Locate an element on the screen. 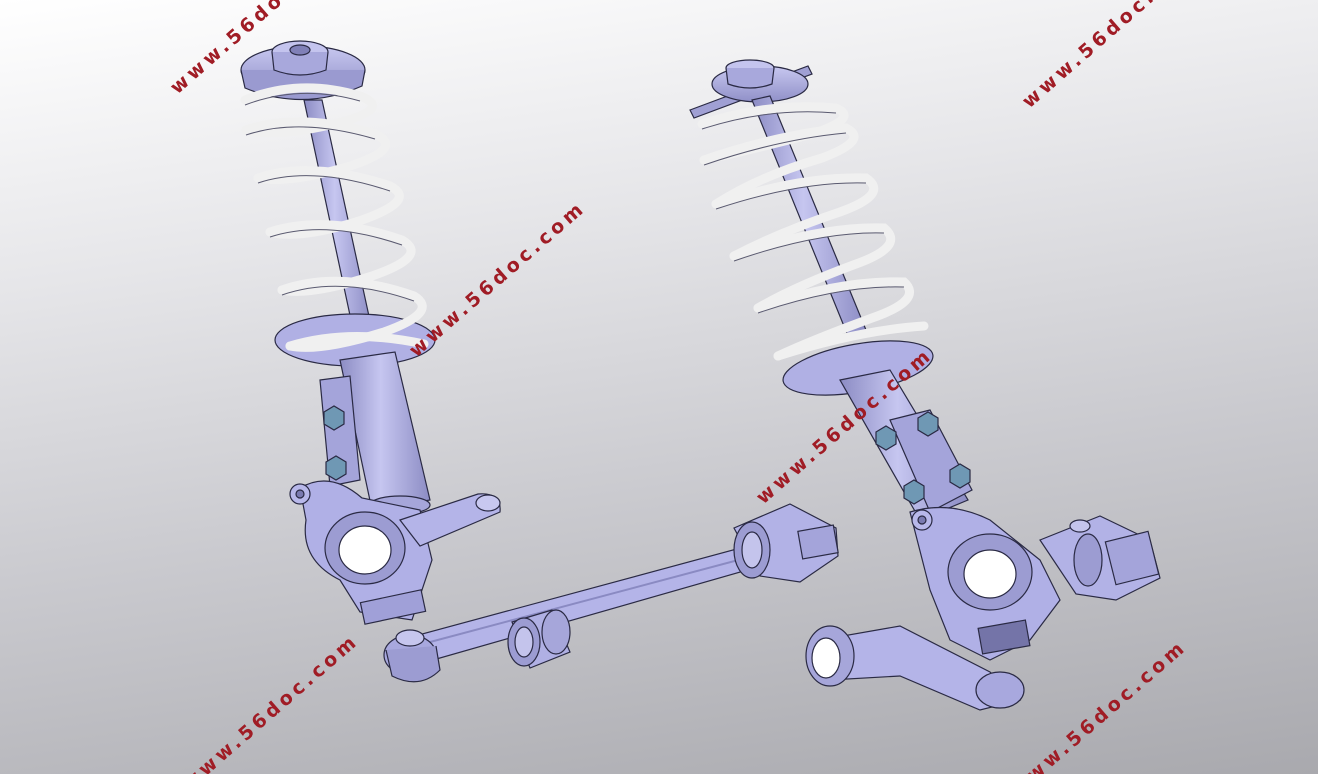 This screenshot has width=1318, height=774. control-arm-bar is located at coordinates (591, 603).